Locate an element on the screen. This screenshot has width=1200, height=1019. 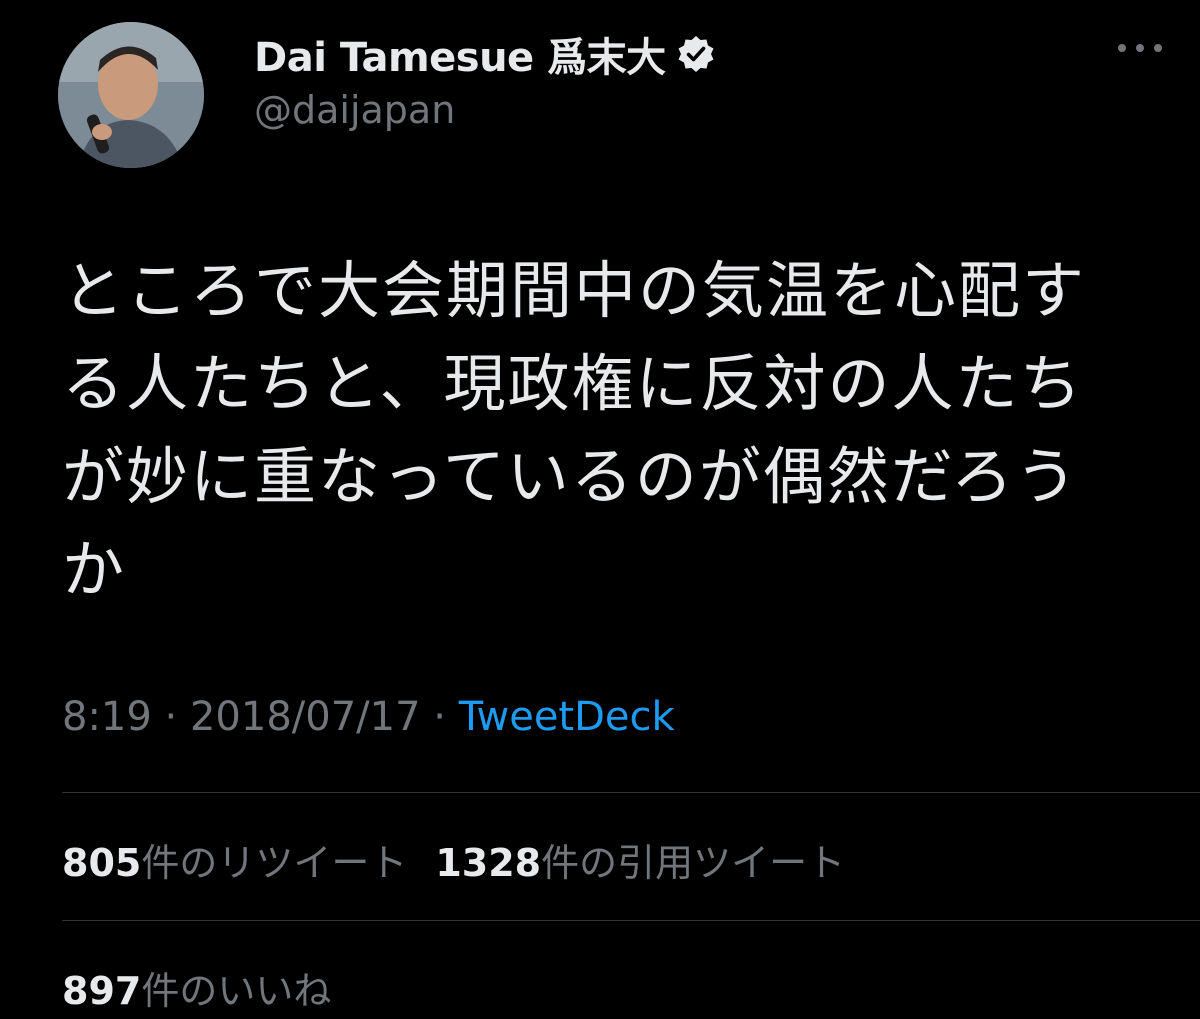
retweets-stat: 805件のリツイート is located at coordinates (234, 863).